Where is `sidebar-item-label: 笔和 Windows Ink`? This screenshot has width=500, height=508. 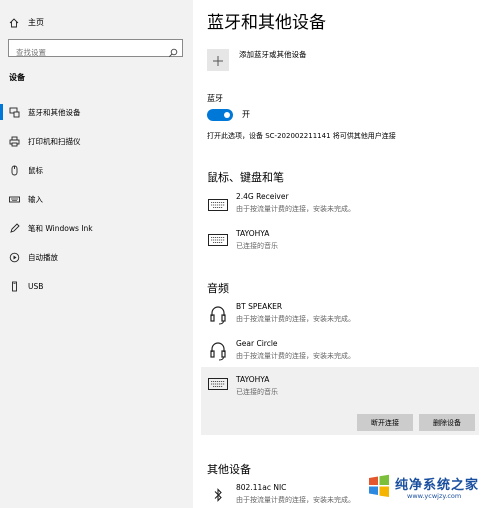
sidebar-item-label: 笔和 Windows Ink is located at coordinates (60, 228).